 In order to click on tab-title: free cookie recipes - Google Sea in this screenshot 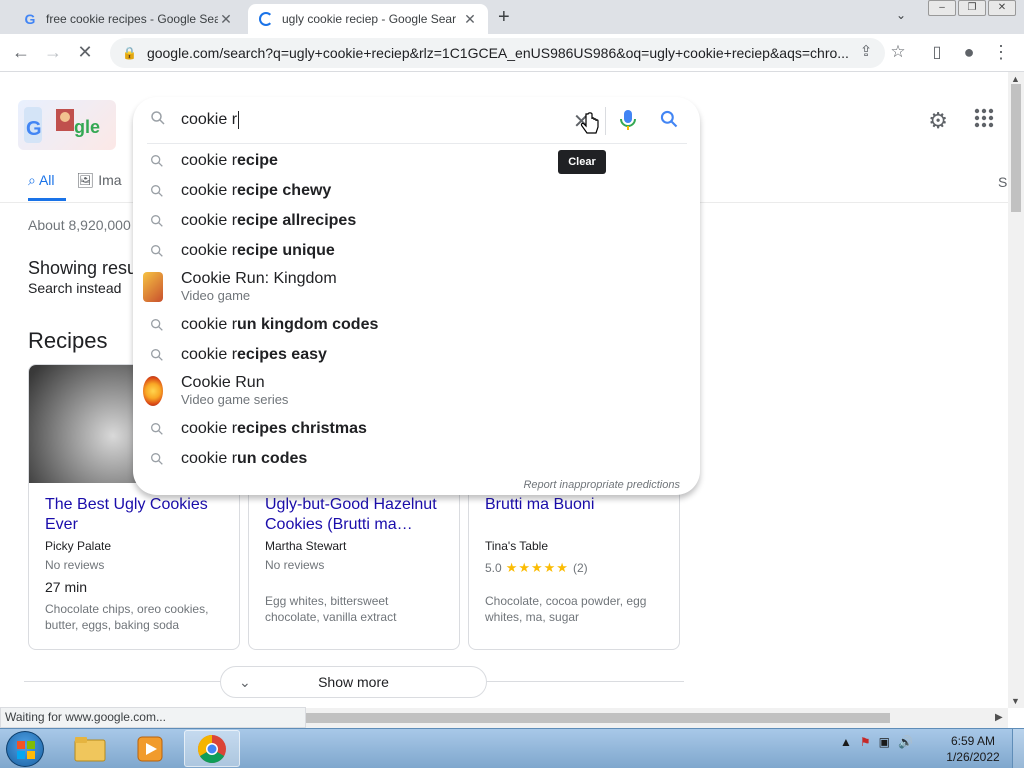, I will do `click(132, 19)`.